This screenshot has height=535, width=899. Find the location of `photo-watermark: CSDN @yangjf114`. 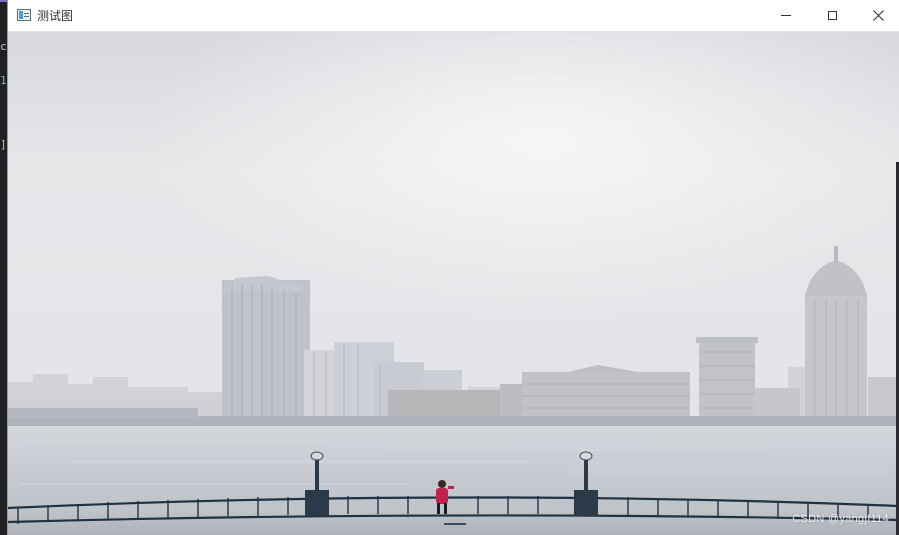

photo-watermark: CSDN @yangjf114 is located at coordinates (840, 519).